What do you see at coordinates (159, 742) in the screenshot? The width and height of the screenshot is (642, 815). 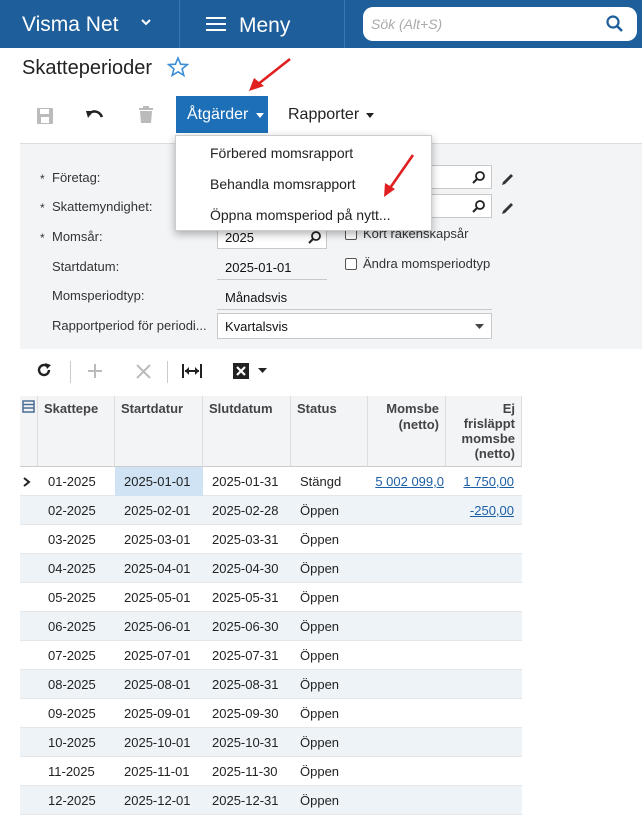 I see `cell-start: 2025-10-01` at bounding box center [159, 742].